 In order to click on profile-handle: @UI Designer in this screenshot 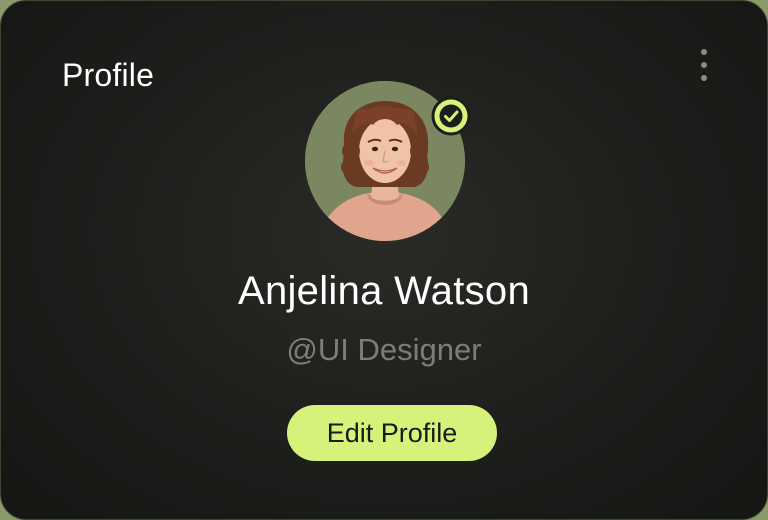, I will do `click(384, 349)`.